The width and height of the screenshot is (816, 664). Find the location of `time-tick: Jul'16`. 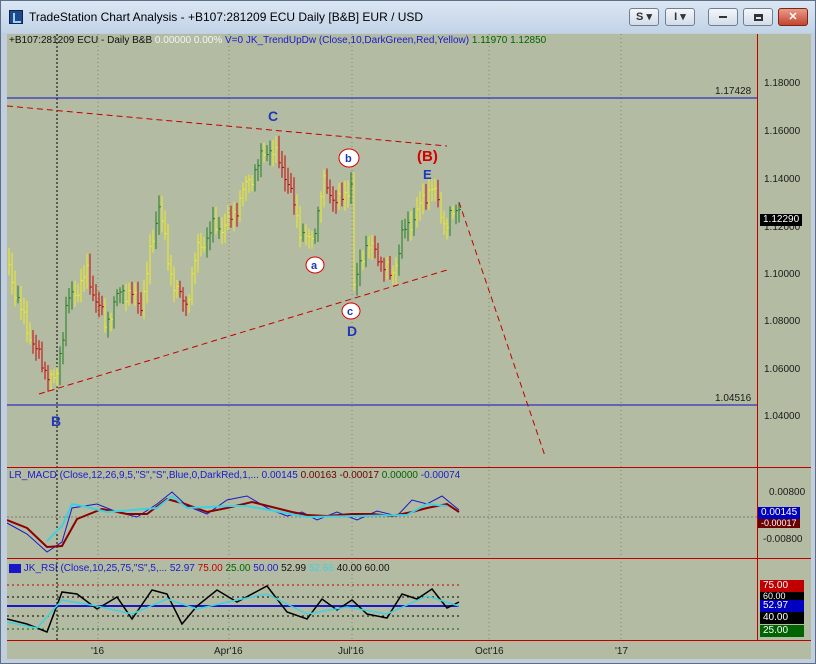

time-tick: Jul'16 is located at coordinates (351, 651).